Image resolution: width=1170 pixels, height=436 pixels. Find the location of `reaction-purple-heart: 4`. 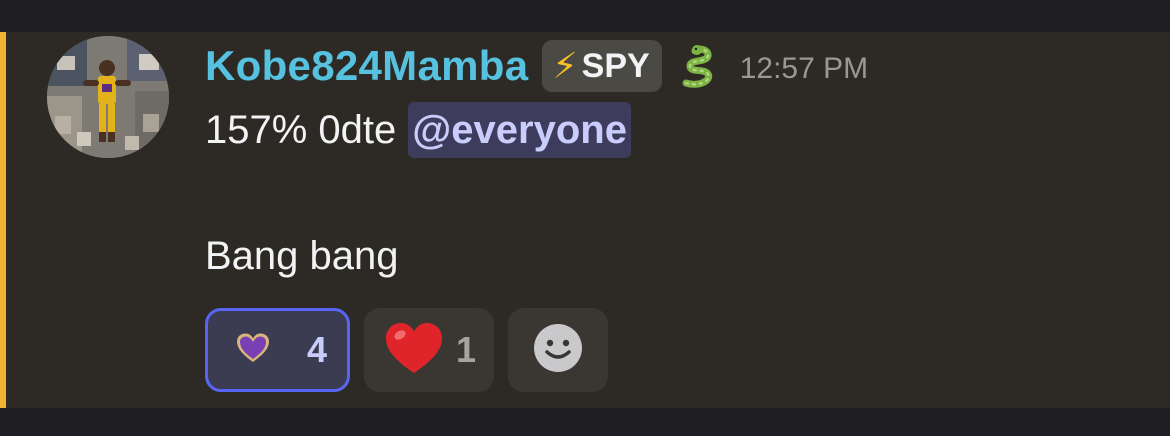

reaction-purple-heart: 4 is located at coordinates (277, 350).